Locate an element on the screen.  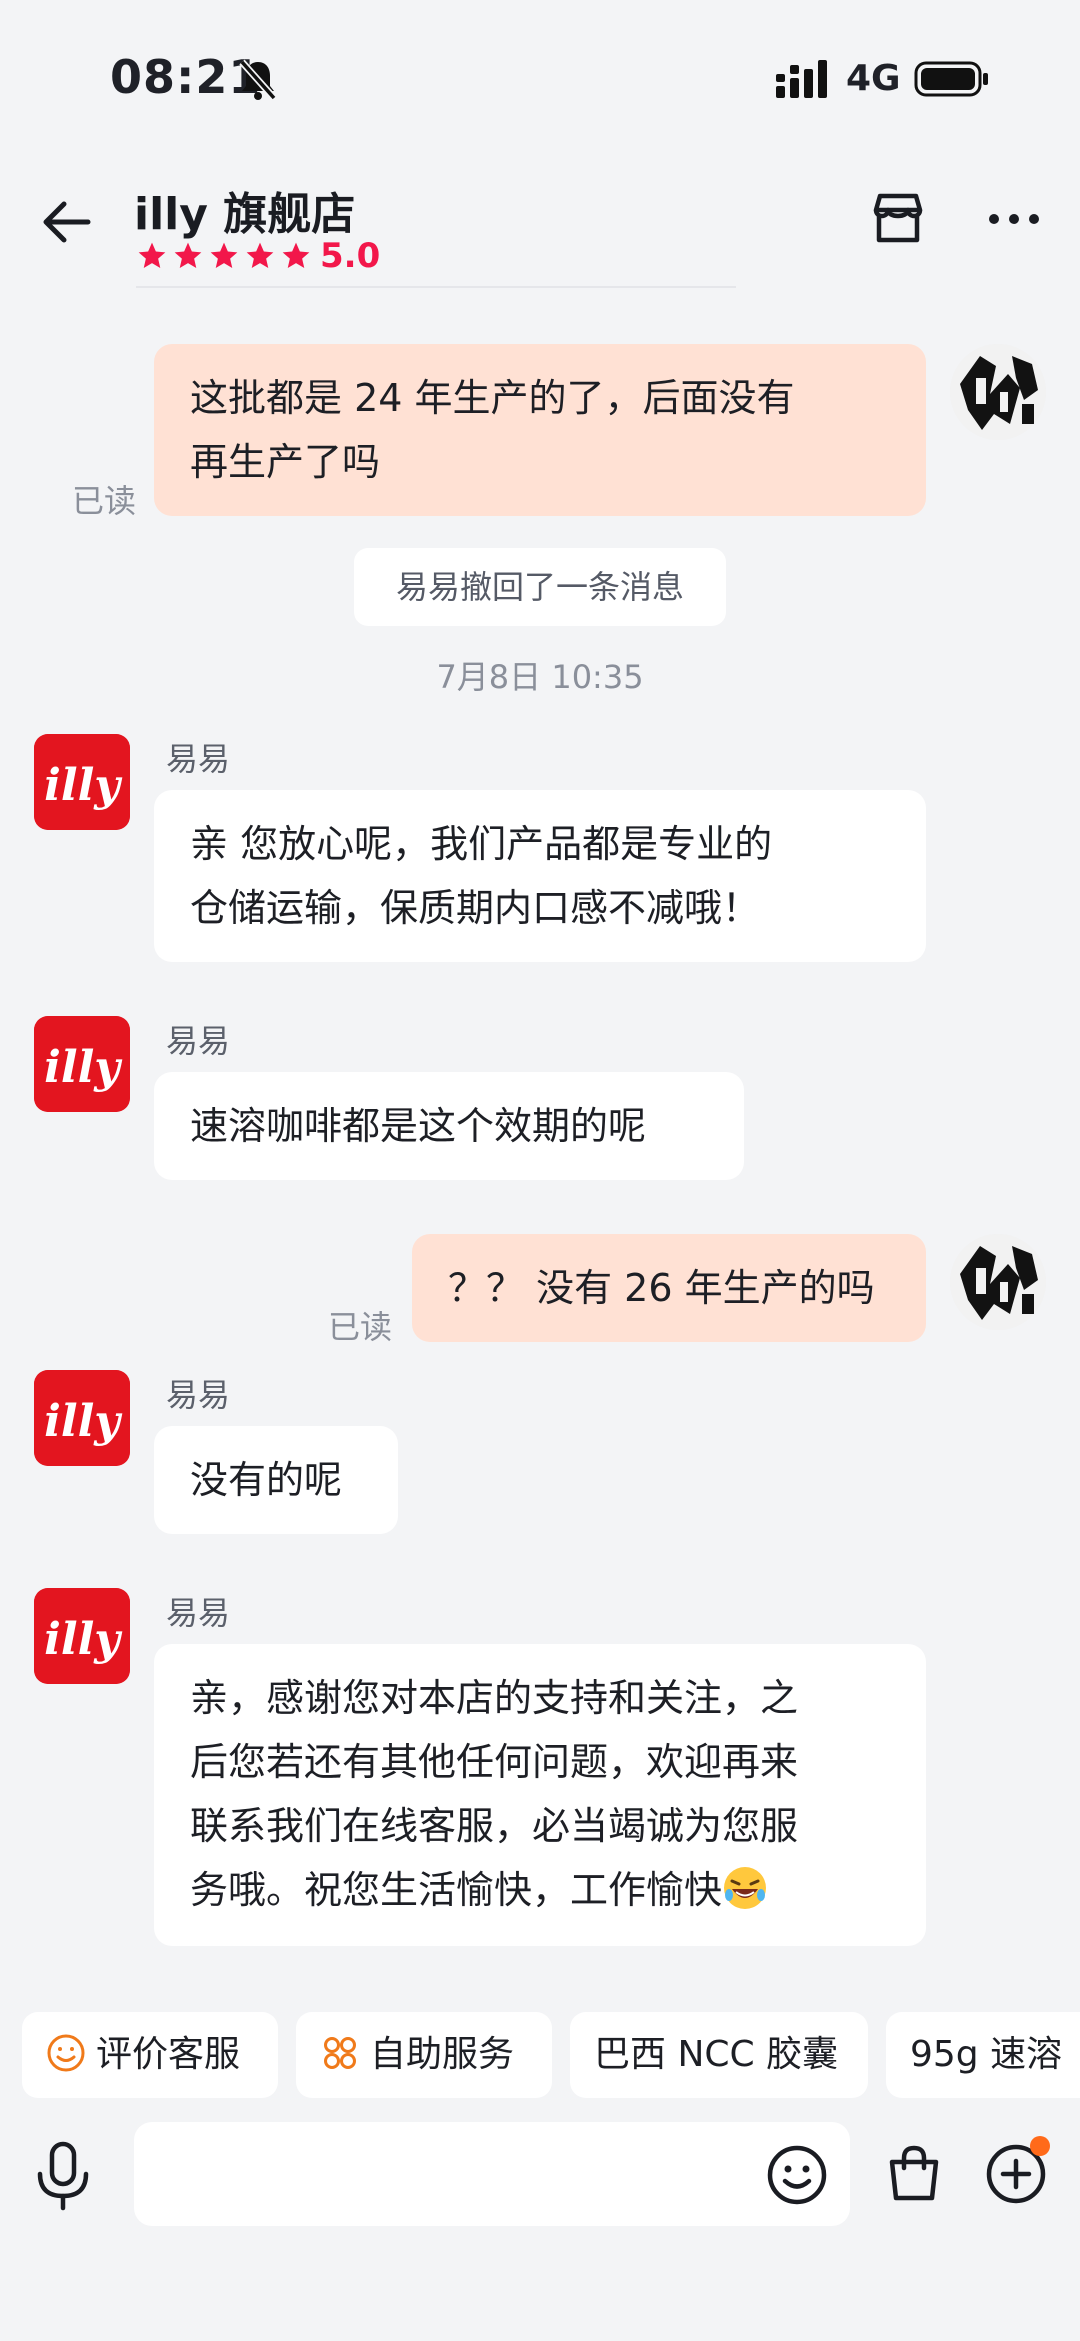
message-text: 亲，感谢您对本店的支持和关注，之 is located at coordinates (494, 1698).